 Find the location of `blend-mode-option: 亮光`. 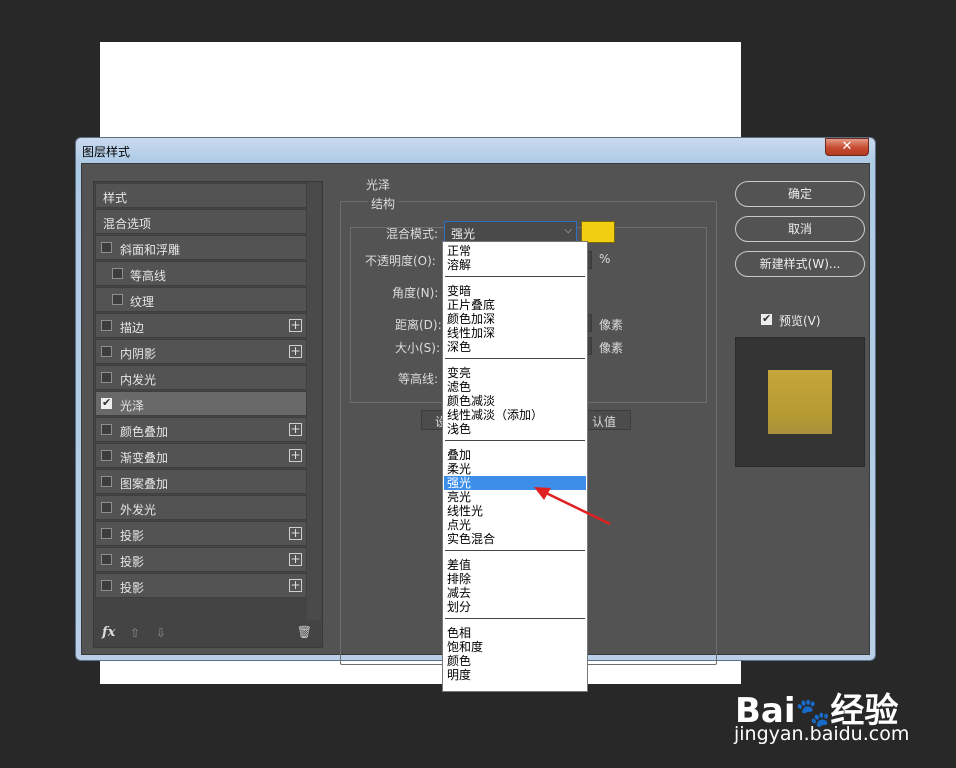

blend-mode-option: 亮光 is located at coordinates (515, 497).